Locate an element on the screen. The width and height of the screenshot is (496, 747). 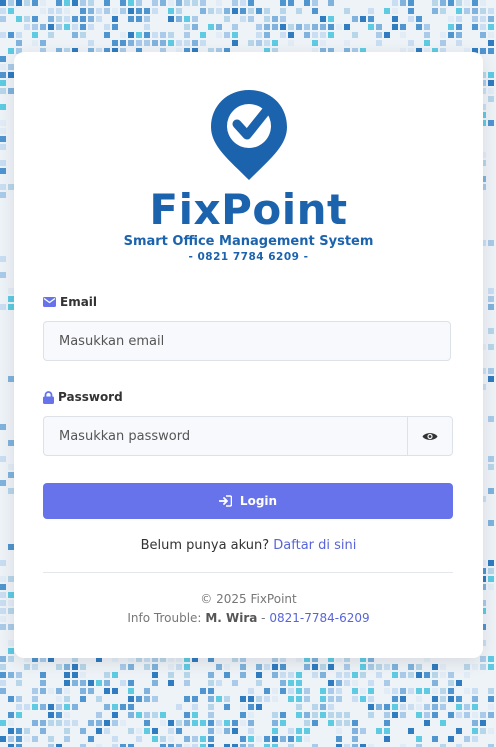
register-link: Daftar di sini is located at coordinates (314, 545).